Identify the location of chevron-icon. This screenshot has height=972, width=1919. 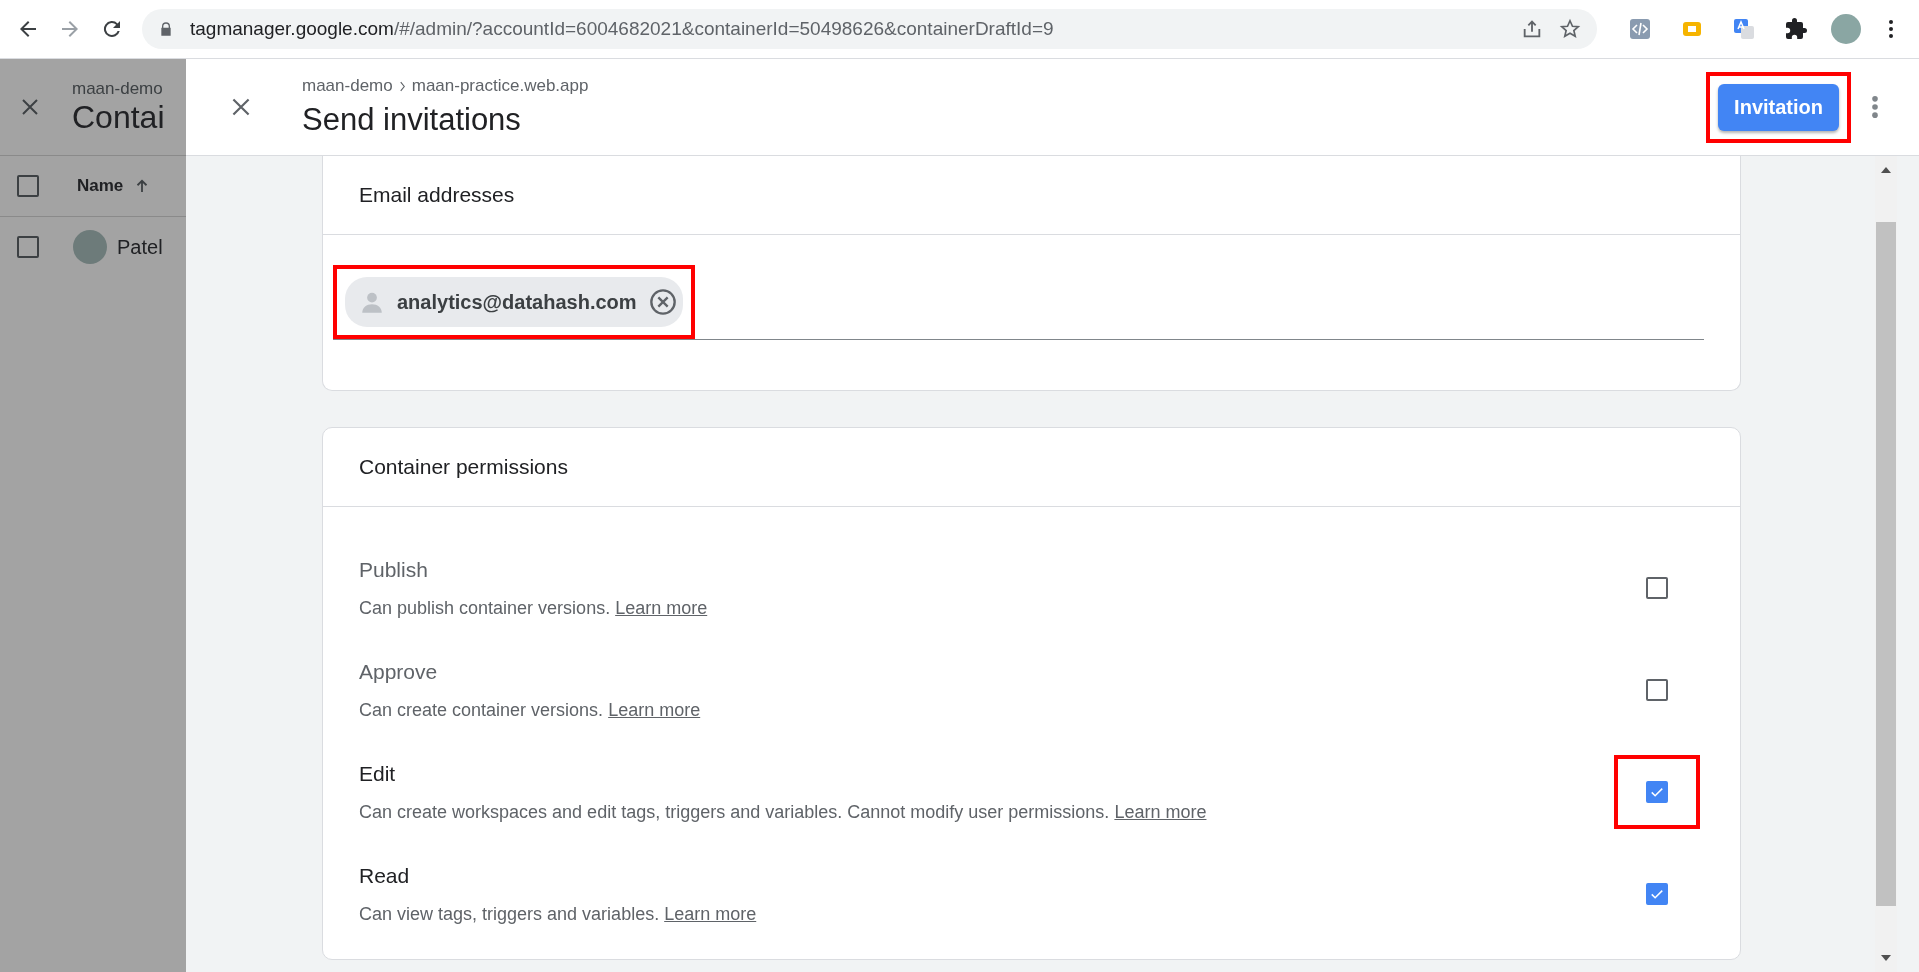
(402, 86).